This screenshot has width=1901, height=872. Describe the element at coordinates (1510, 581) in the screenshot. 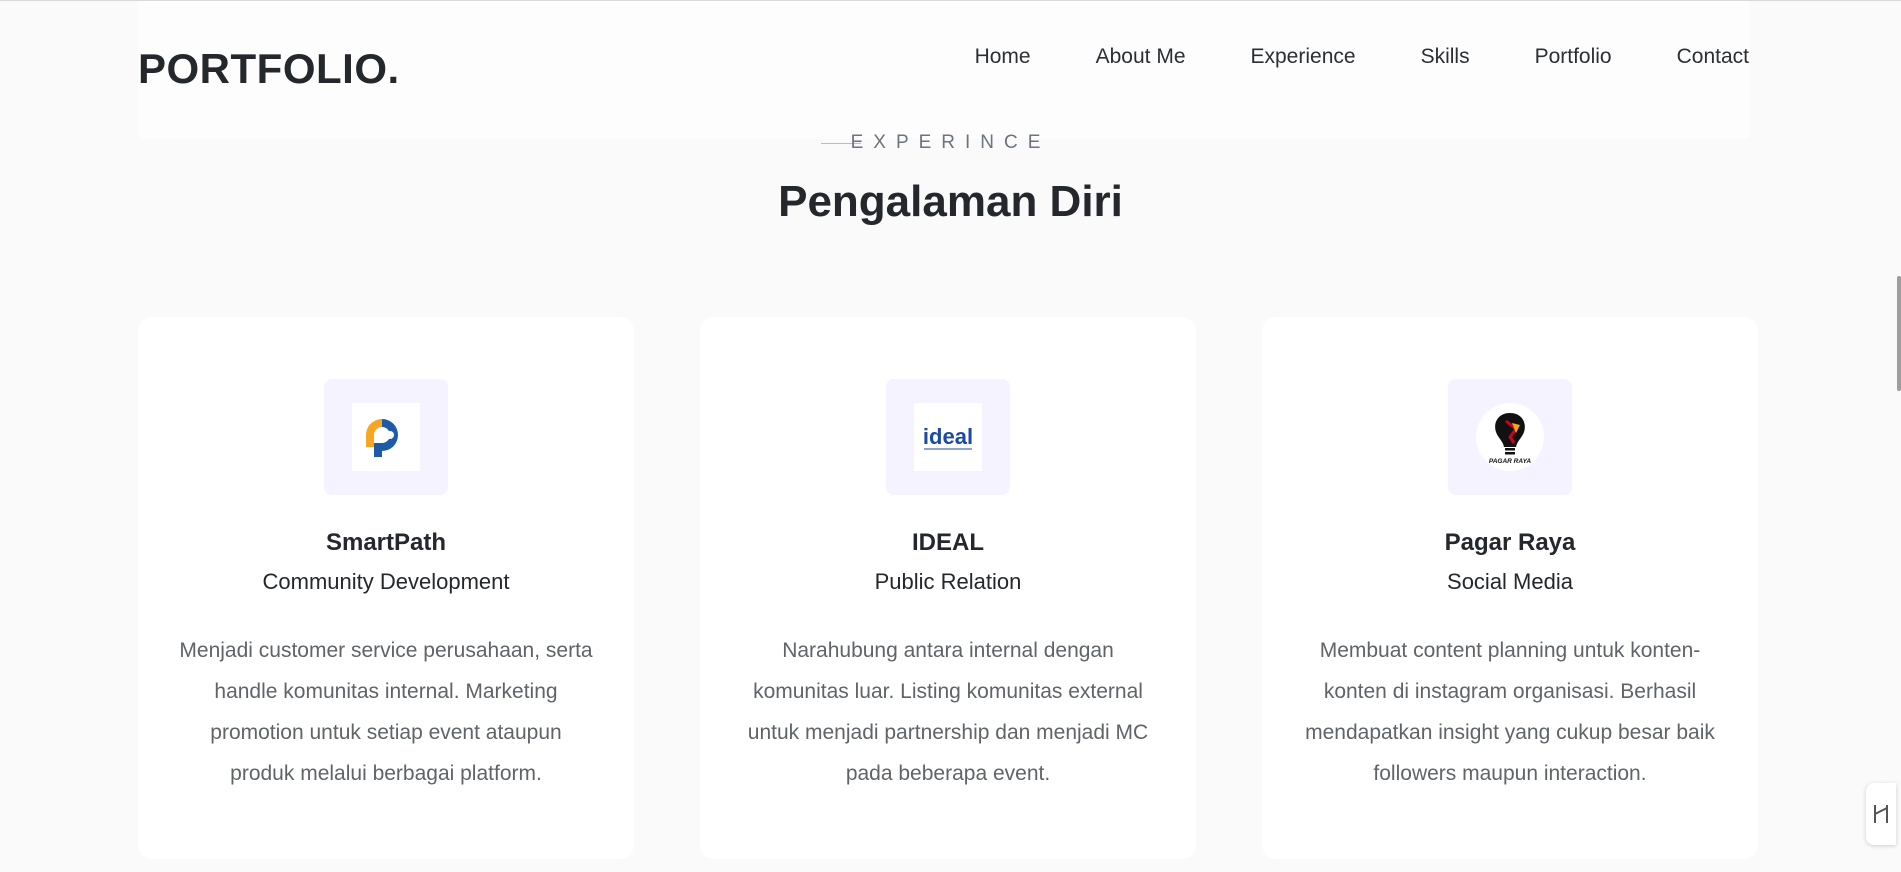

I see `role-title: Social Media` at that location.